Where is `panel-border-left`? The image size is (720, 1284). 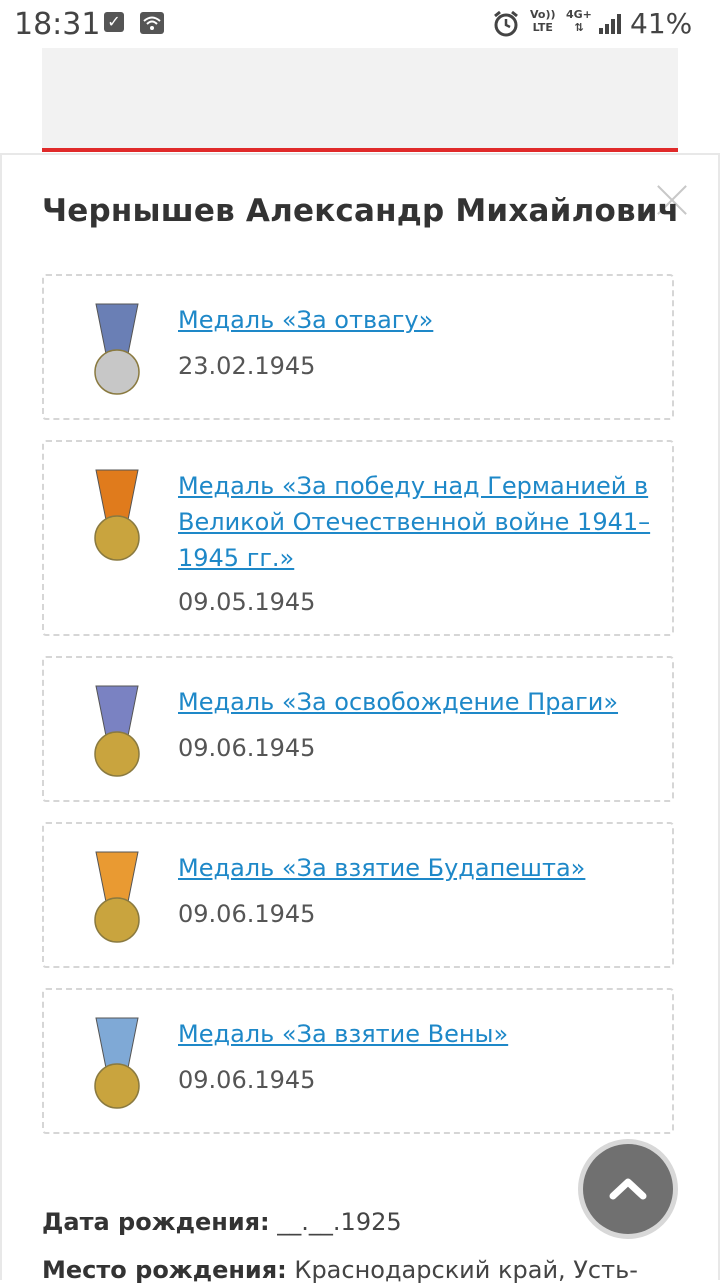 panel-border-left is located at coordinates (1, 717).